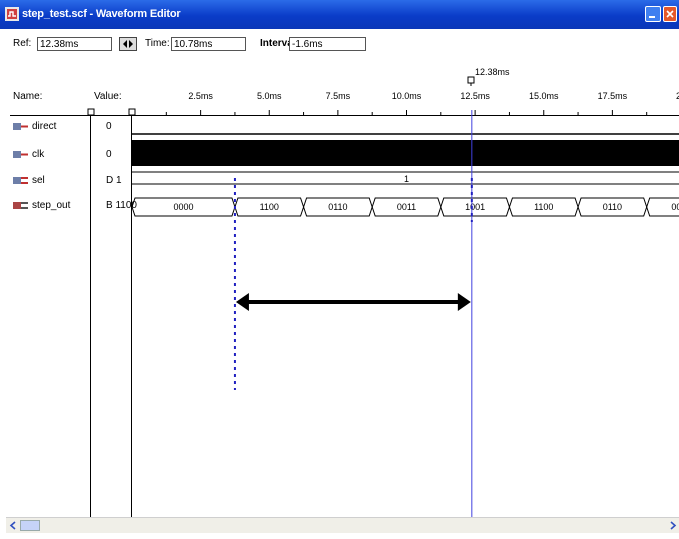  What do you see at coordinates (327, 44) in the screenshot?
I see `interval-field: -1.6ms` at bounding box center [327, 44].